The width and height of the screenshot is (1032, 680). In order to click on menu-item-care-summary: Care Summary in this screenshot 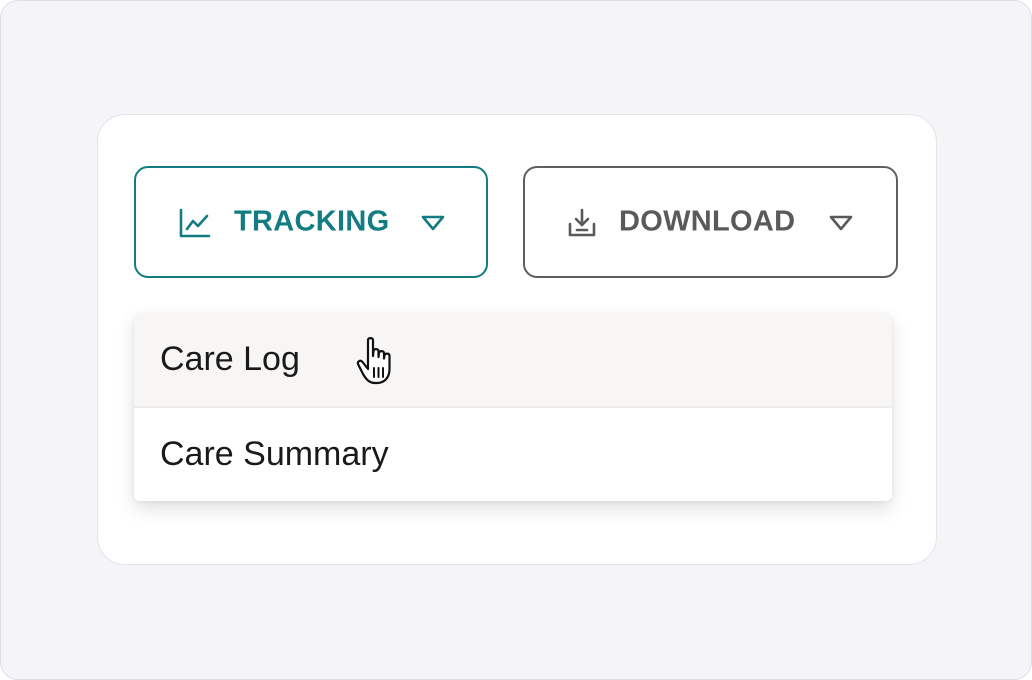, I will do `click(513, 454)`.